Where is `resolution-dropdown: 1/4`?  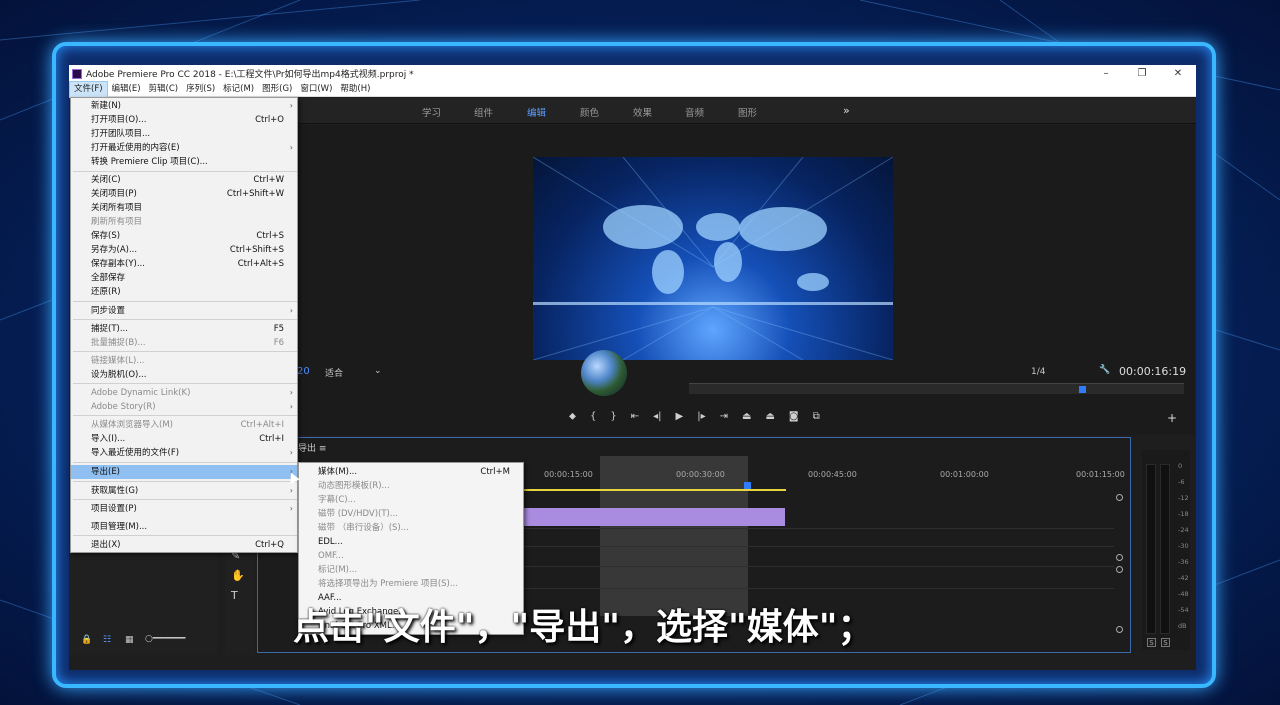 resolution-dropdown: 1/4 is located at coordinates (1038, 372).